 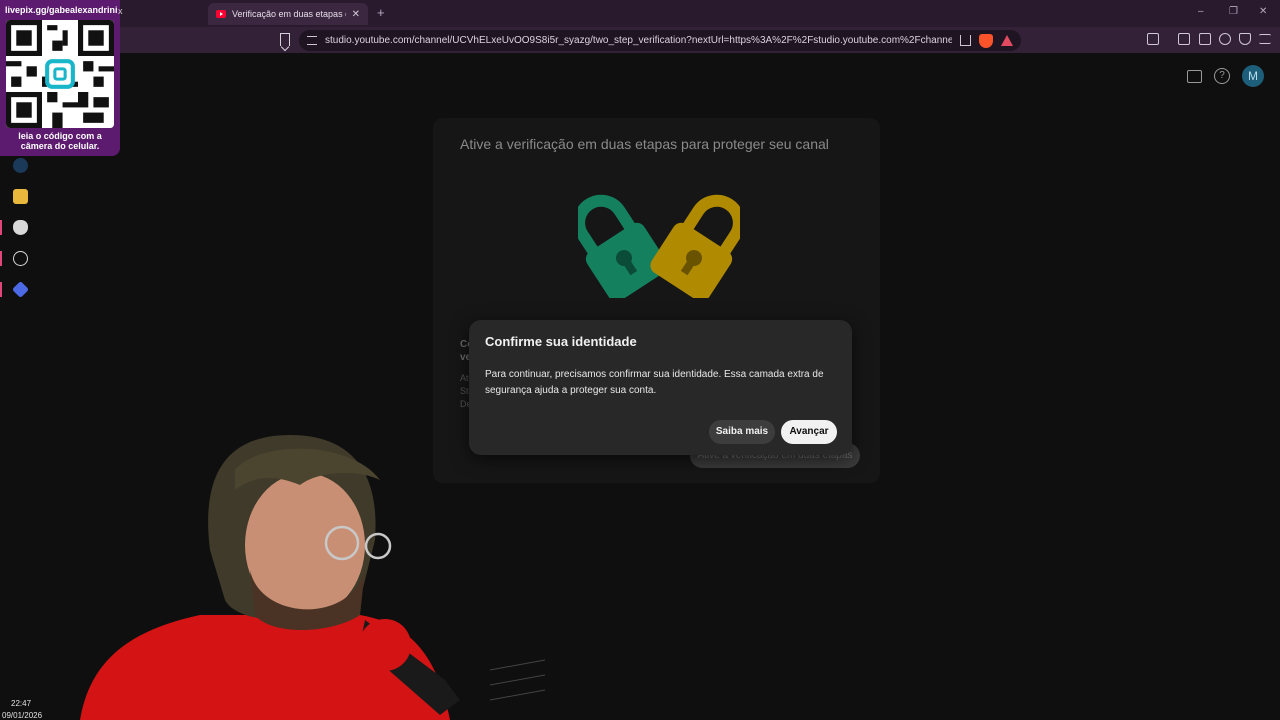 What do you see at coordinates (1194, 76) in the screenshot?
I see `feedback-icon` at bounding box center [1194, 76].